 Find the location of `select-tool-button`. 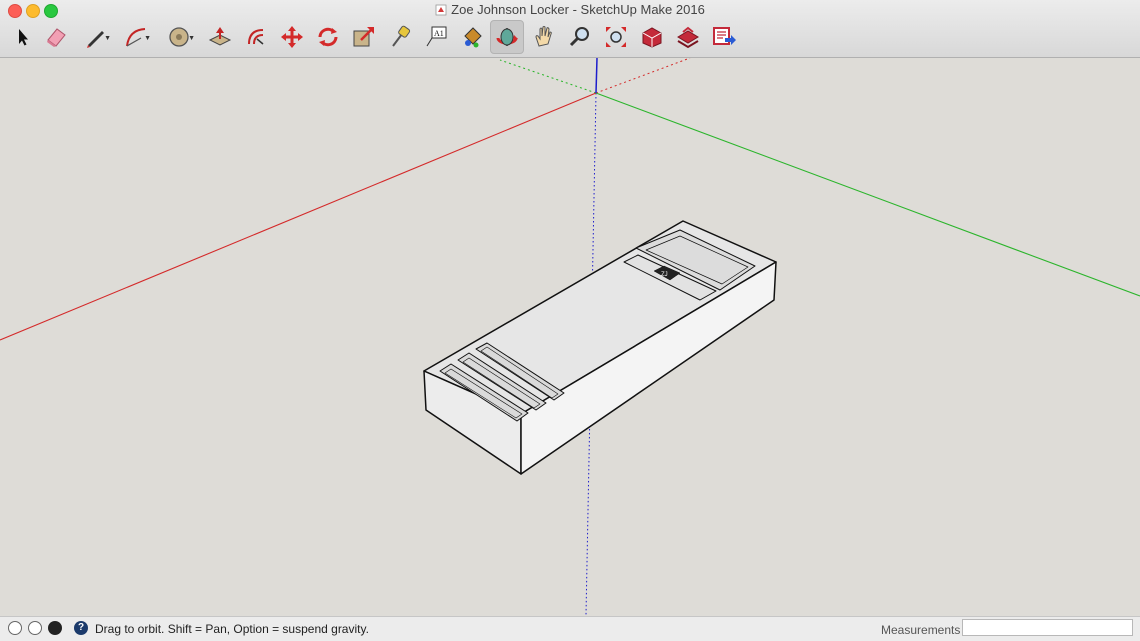

select-tool-button is located at coordinates (22, 37).